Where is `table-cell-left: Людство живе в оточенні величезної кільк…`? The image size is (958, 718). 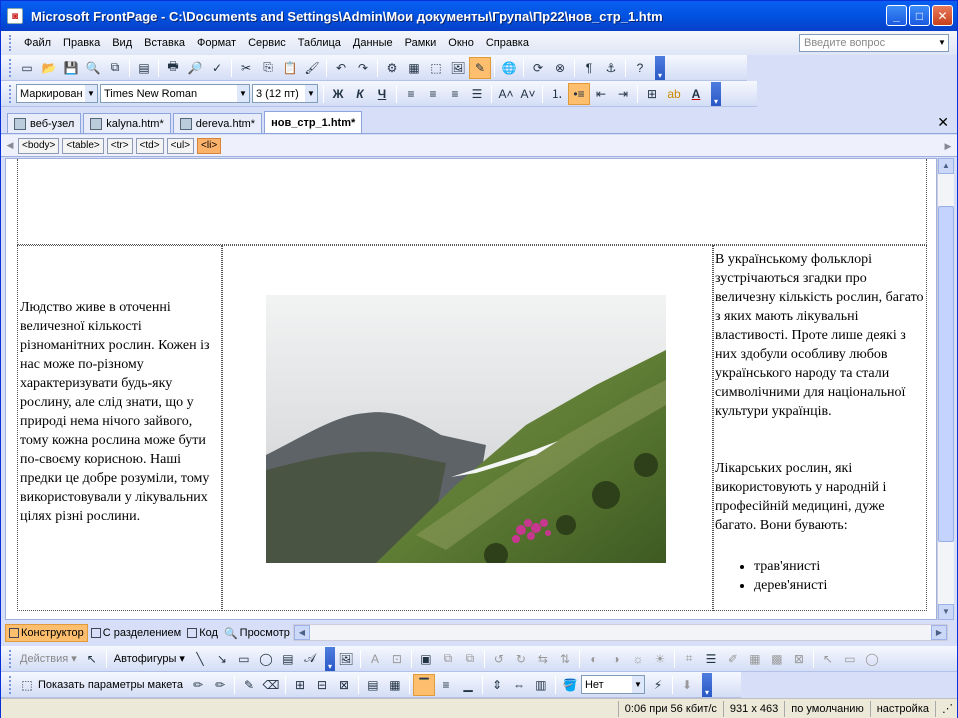 table-cell-left: Людство живе в оточенні величезної кільк… is located at coordinates (119, 428).